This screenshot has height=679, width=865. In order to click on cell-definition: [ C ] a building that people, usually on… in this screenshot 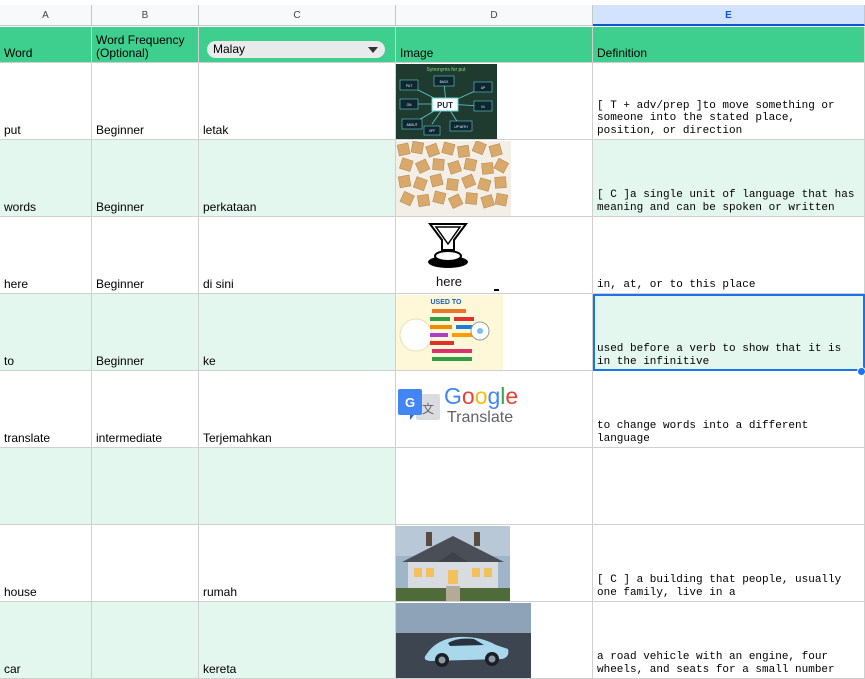, I will do `click(729, 563)`.